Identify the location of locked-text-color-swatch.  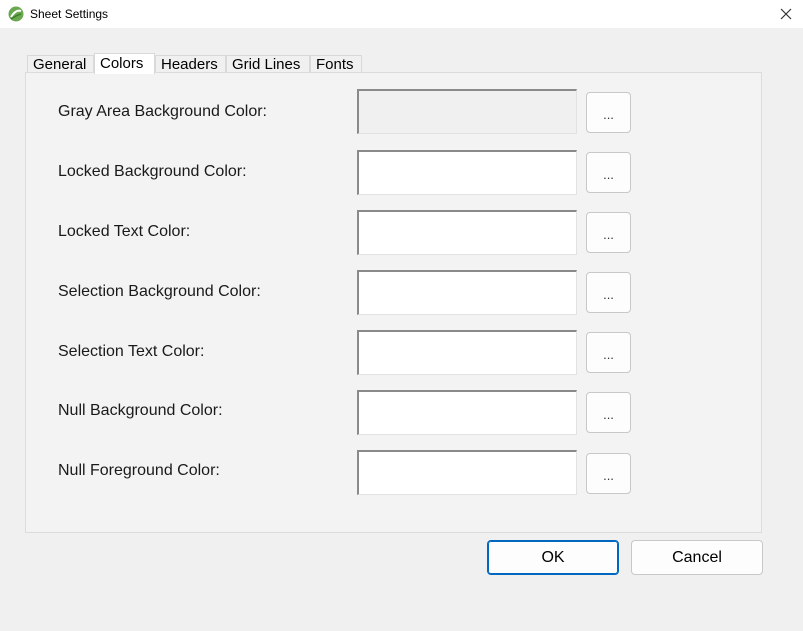
(467, 232).